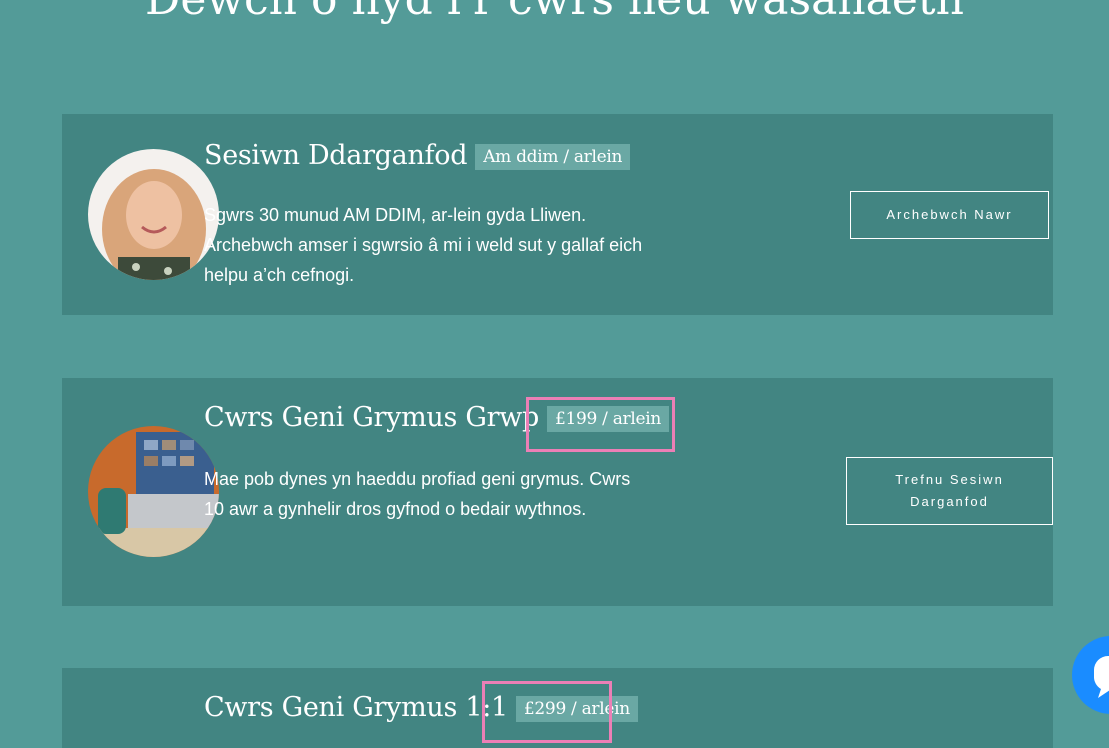  I want to click on book-now-button: Archebwch Nawr, so click(949, 215).